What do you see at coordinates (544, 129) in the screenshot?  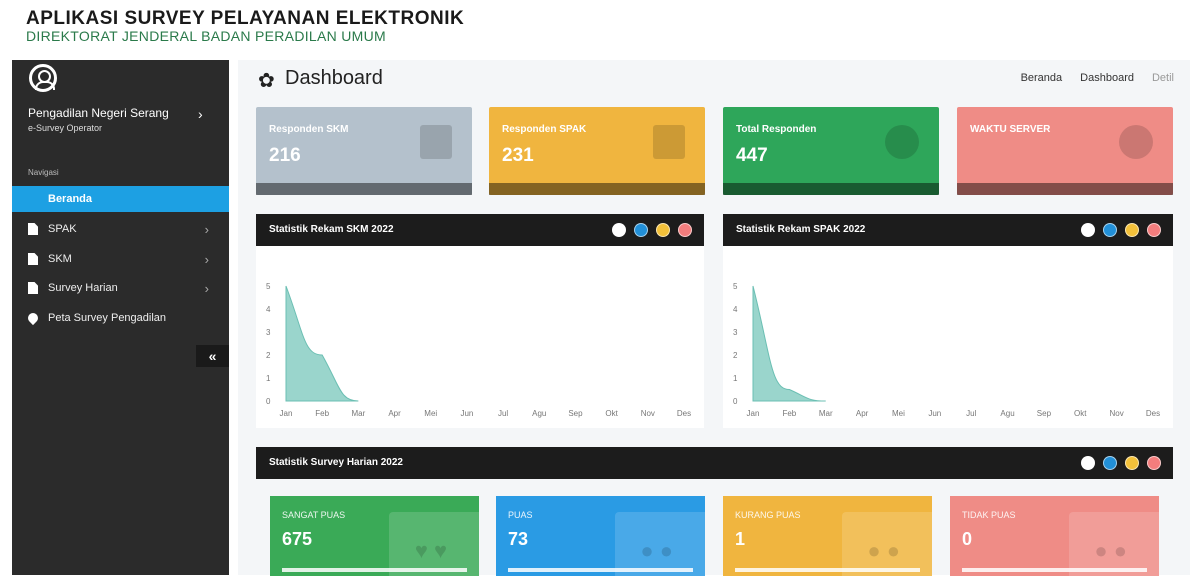 I see `stat-label: Responden SPAK` at bounding box center [544, 129].